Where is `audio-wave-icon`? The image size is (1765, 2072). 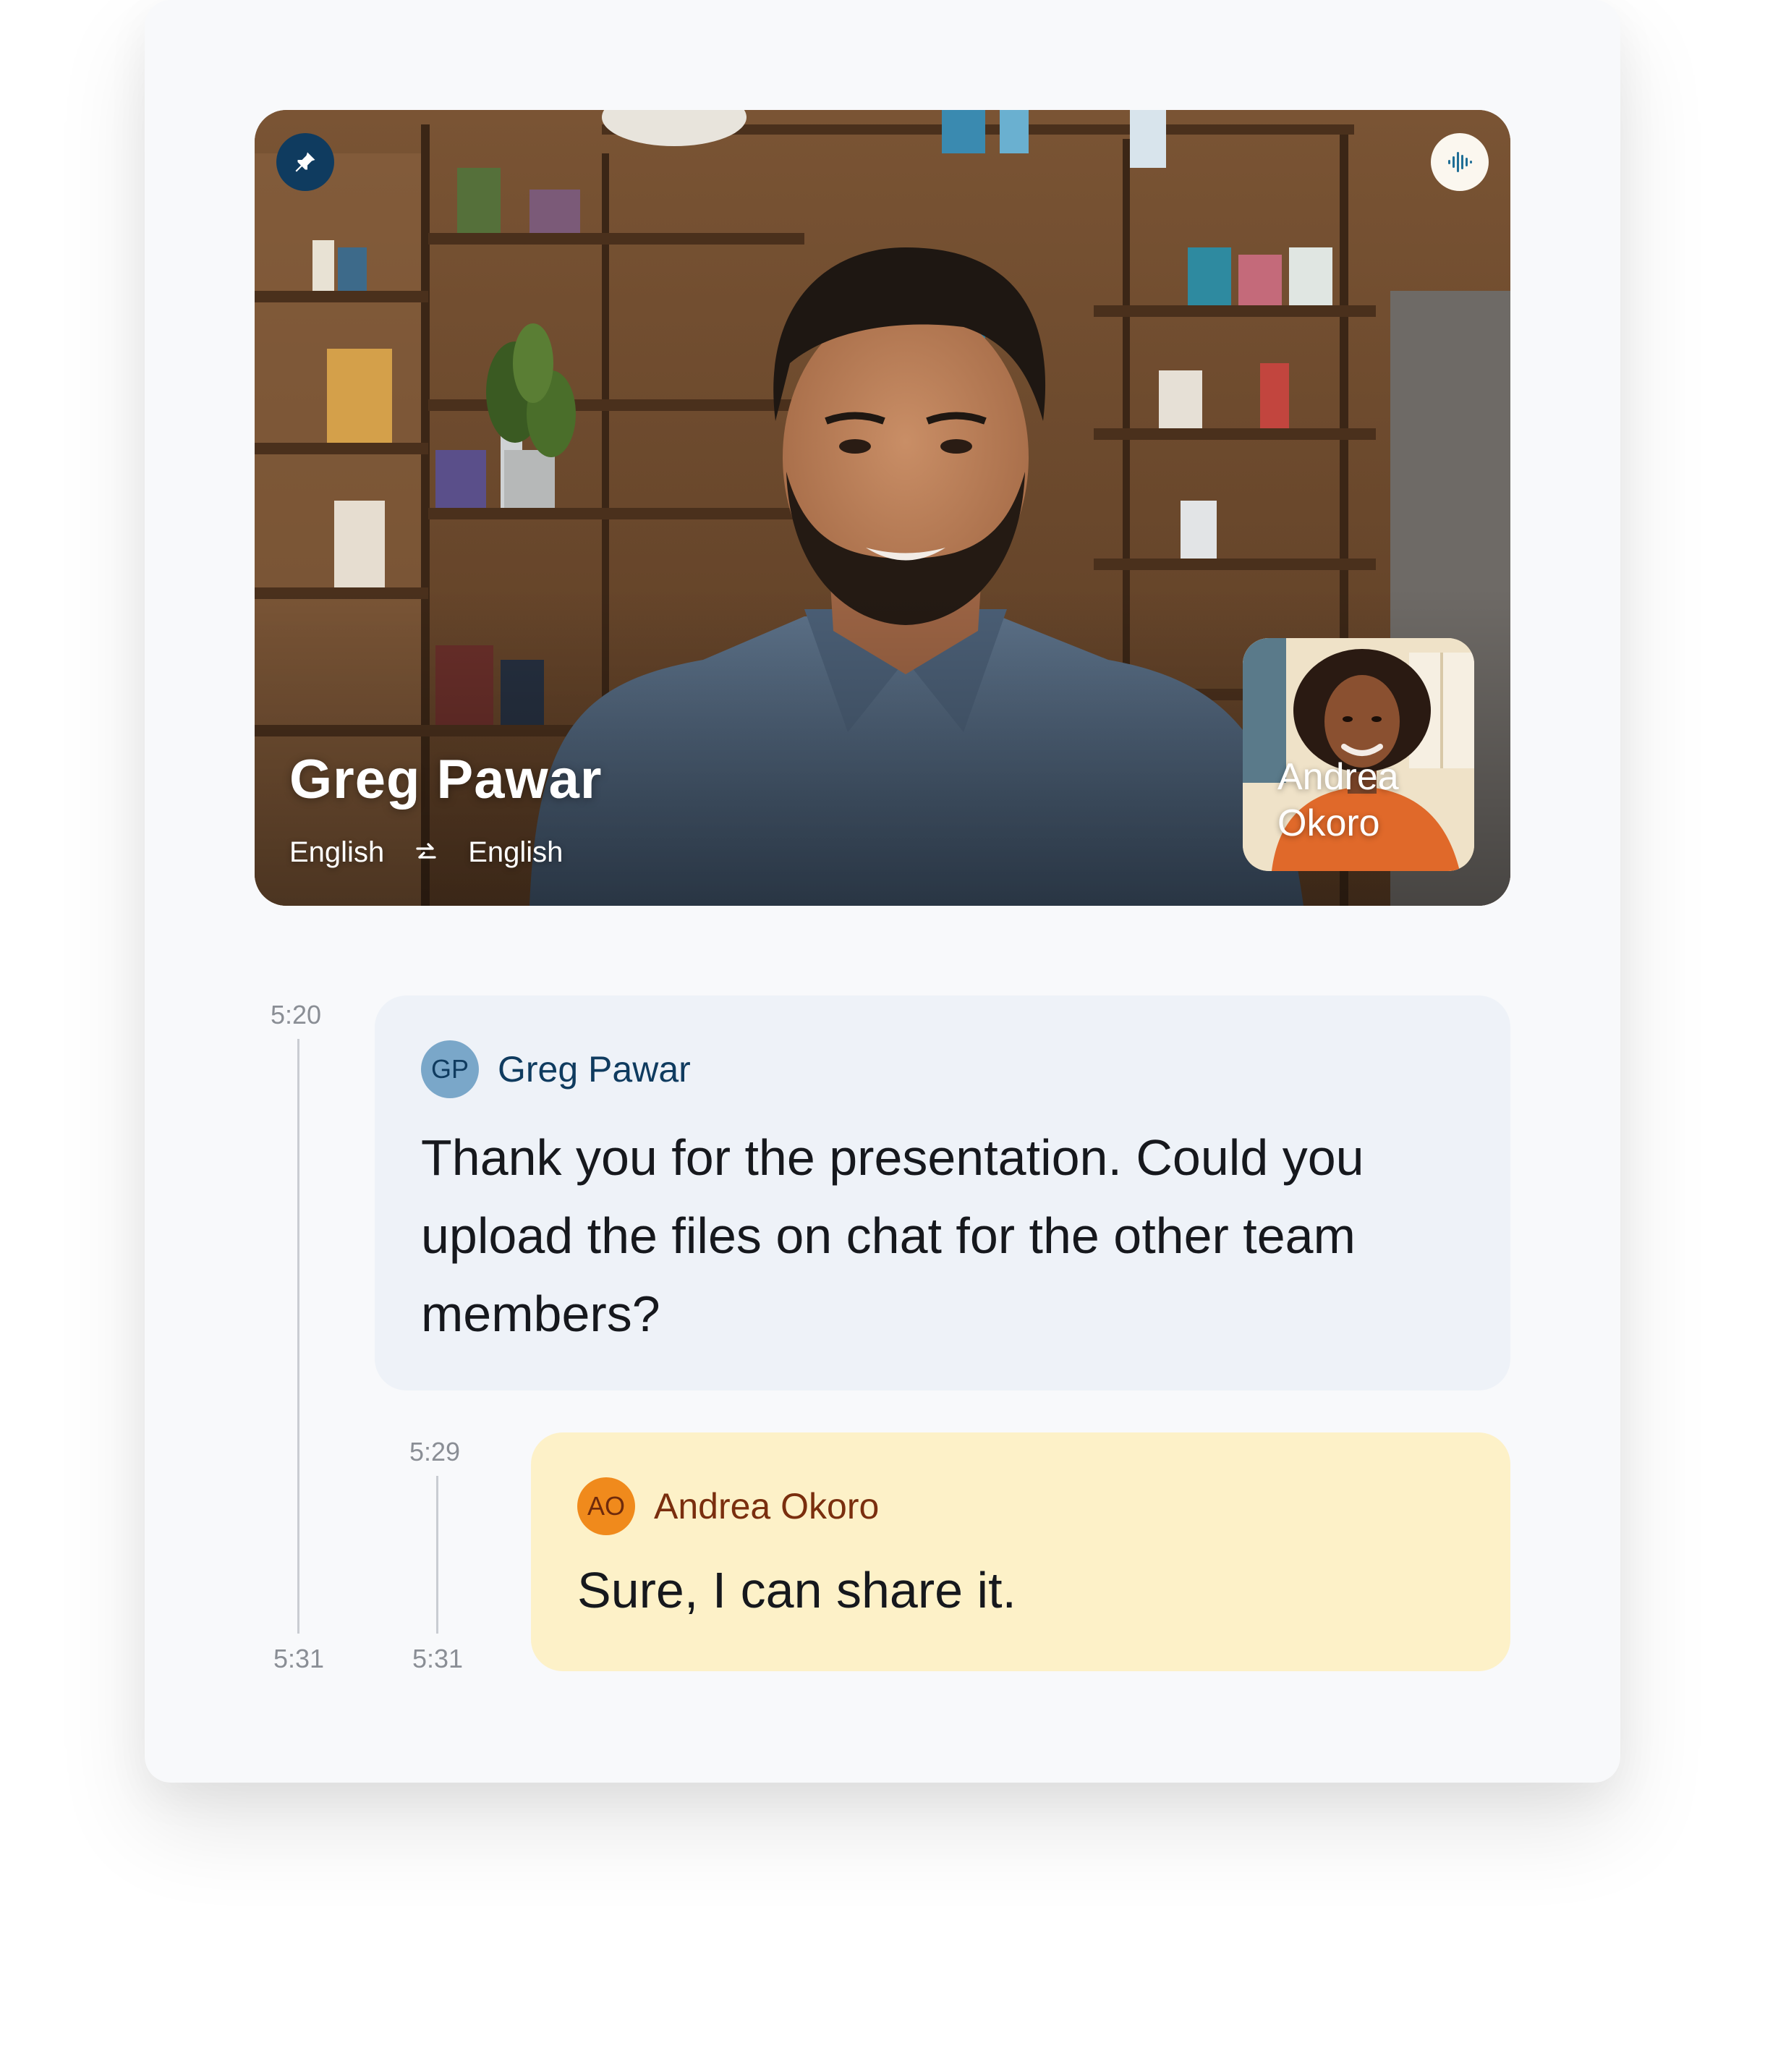 audio-wave-icon is located at coordinates (1460, 162).